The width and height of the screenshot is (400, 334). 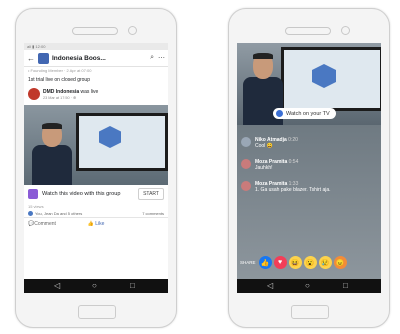 What do you see at coordinates (153, 213) in the screenshot?
I see `comments-count: 7 comments` at bounding box center [153, 213].